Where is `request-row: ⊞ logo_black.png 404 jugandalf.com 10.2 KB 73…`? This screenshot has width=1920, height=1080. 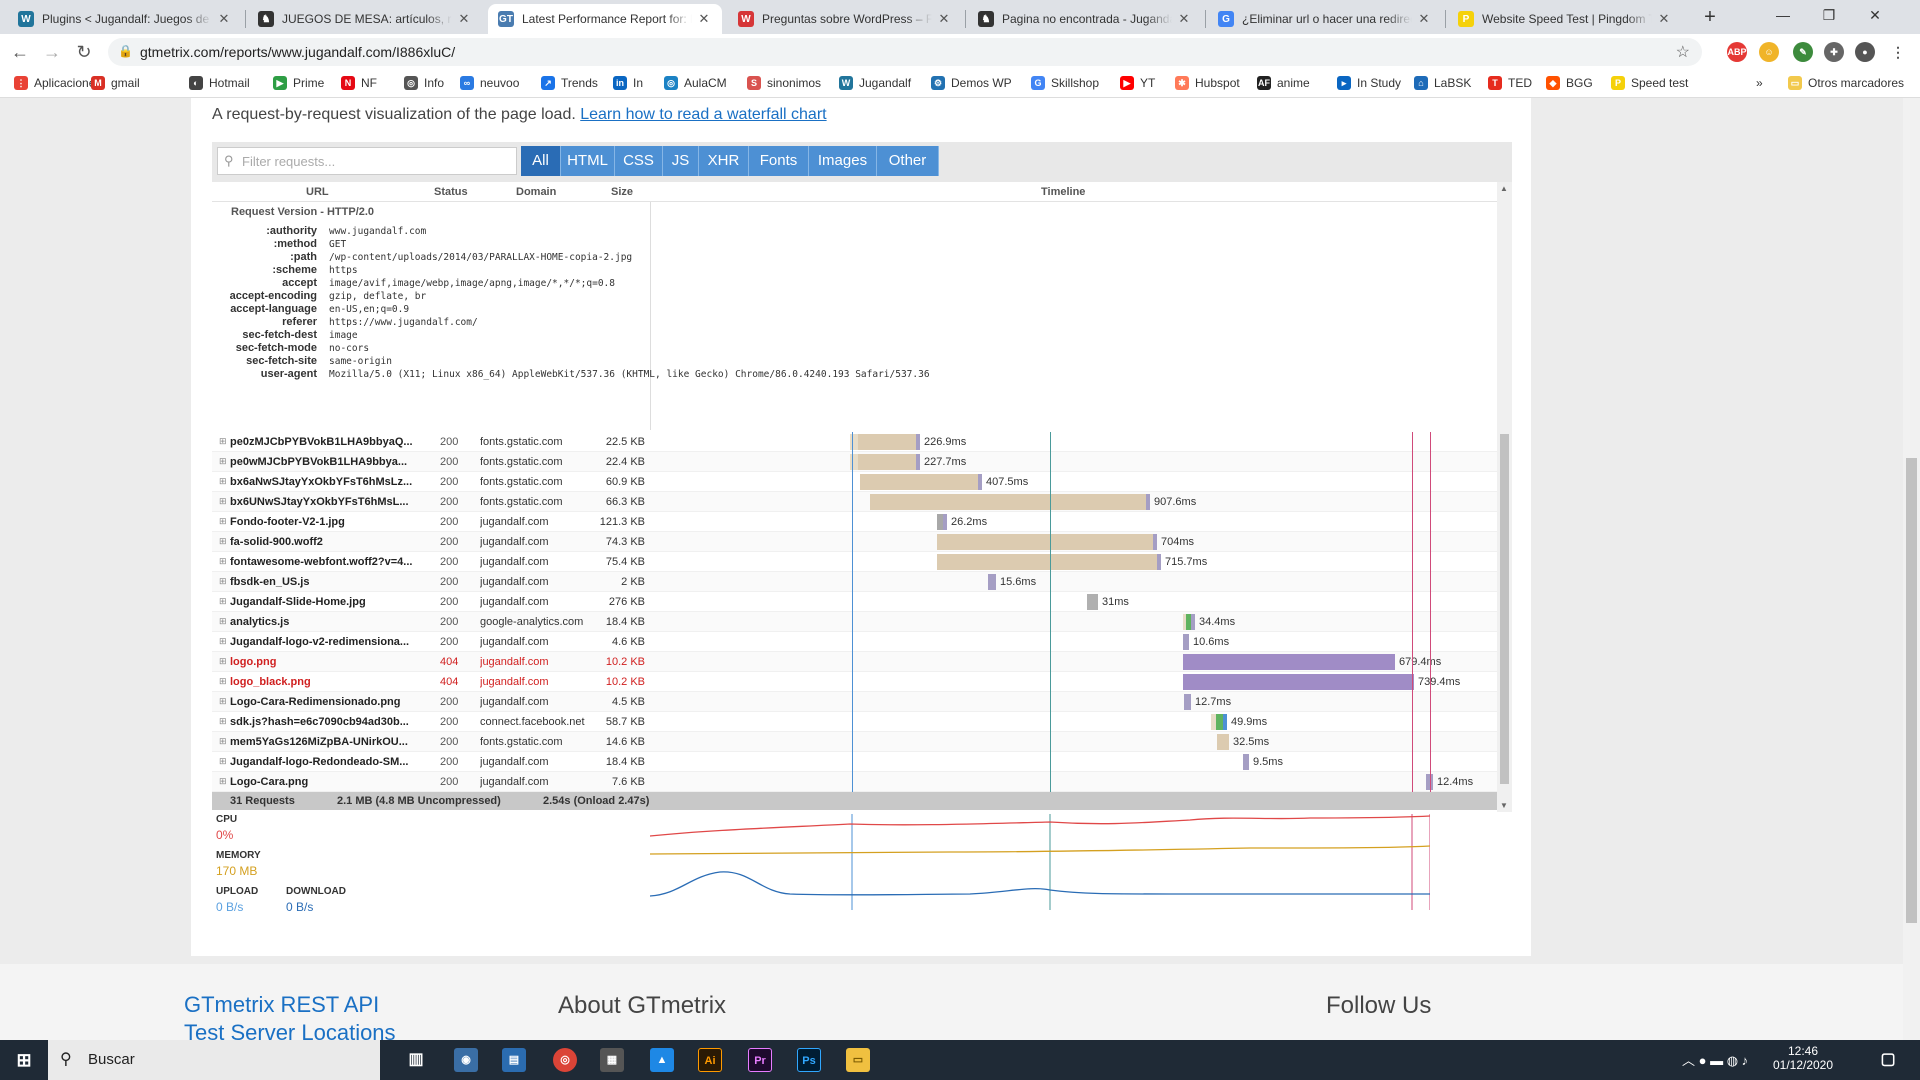 request-row: ⊞ logo_black.png 404 jugandalf.com 10.2 KB 73… is located at coordinates (854, 682).